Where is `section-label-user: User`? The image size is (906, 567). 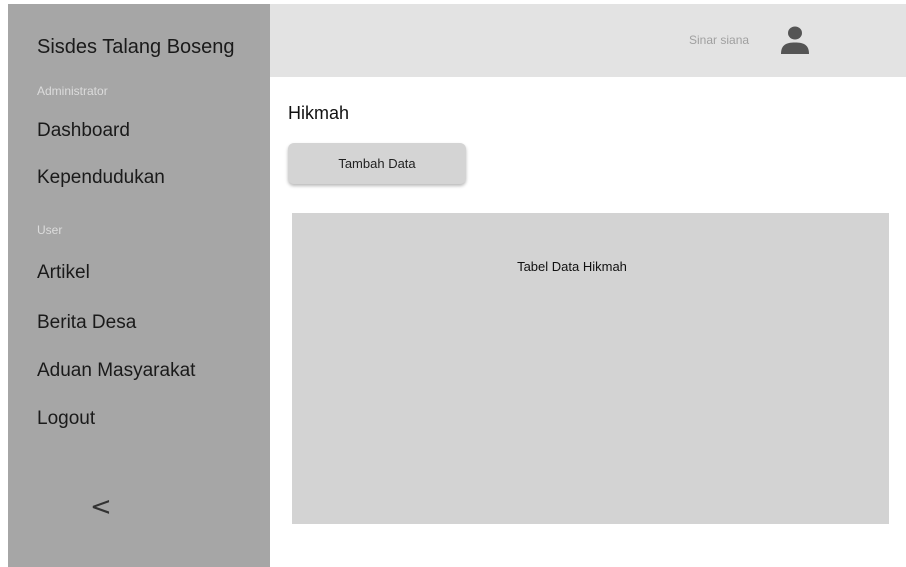 section-label-user: User is located at coordinates (50, 230).